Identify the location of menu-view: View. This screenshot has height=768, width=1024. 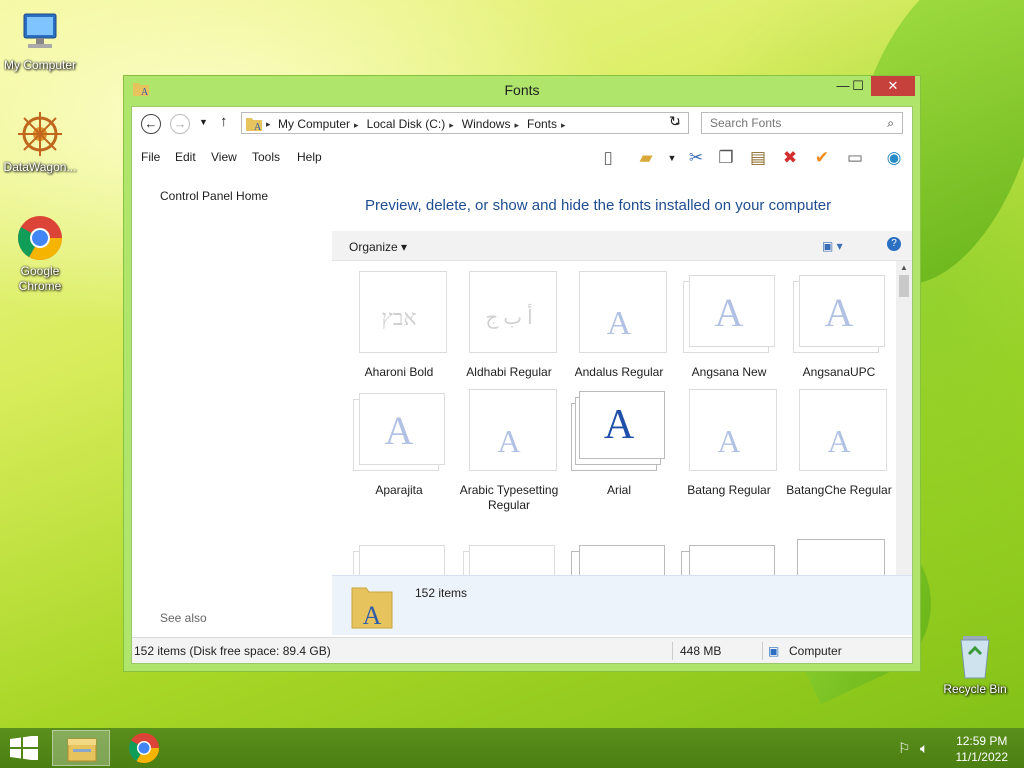
(224, 157).